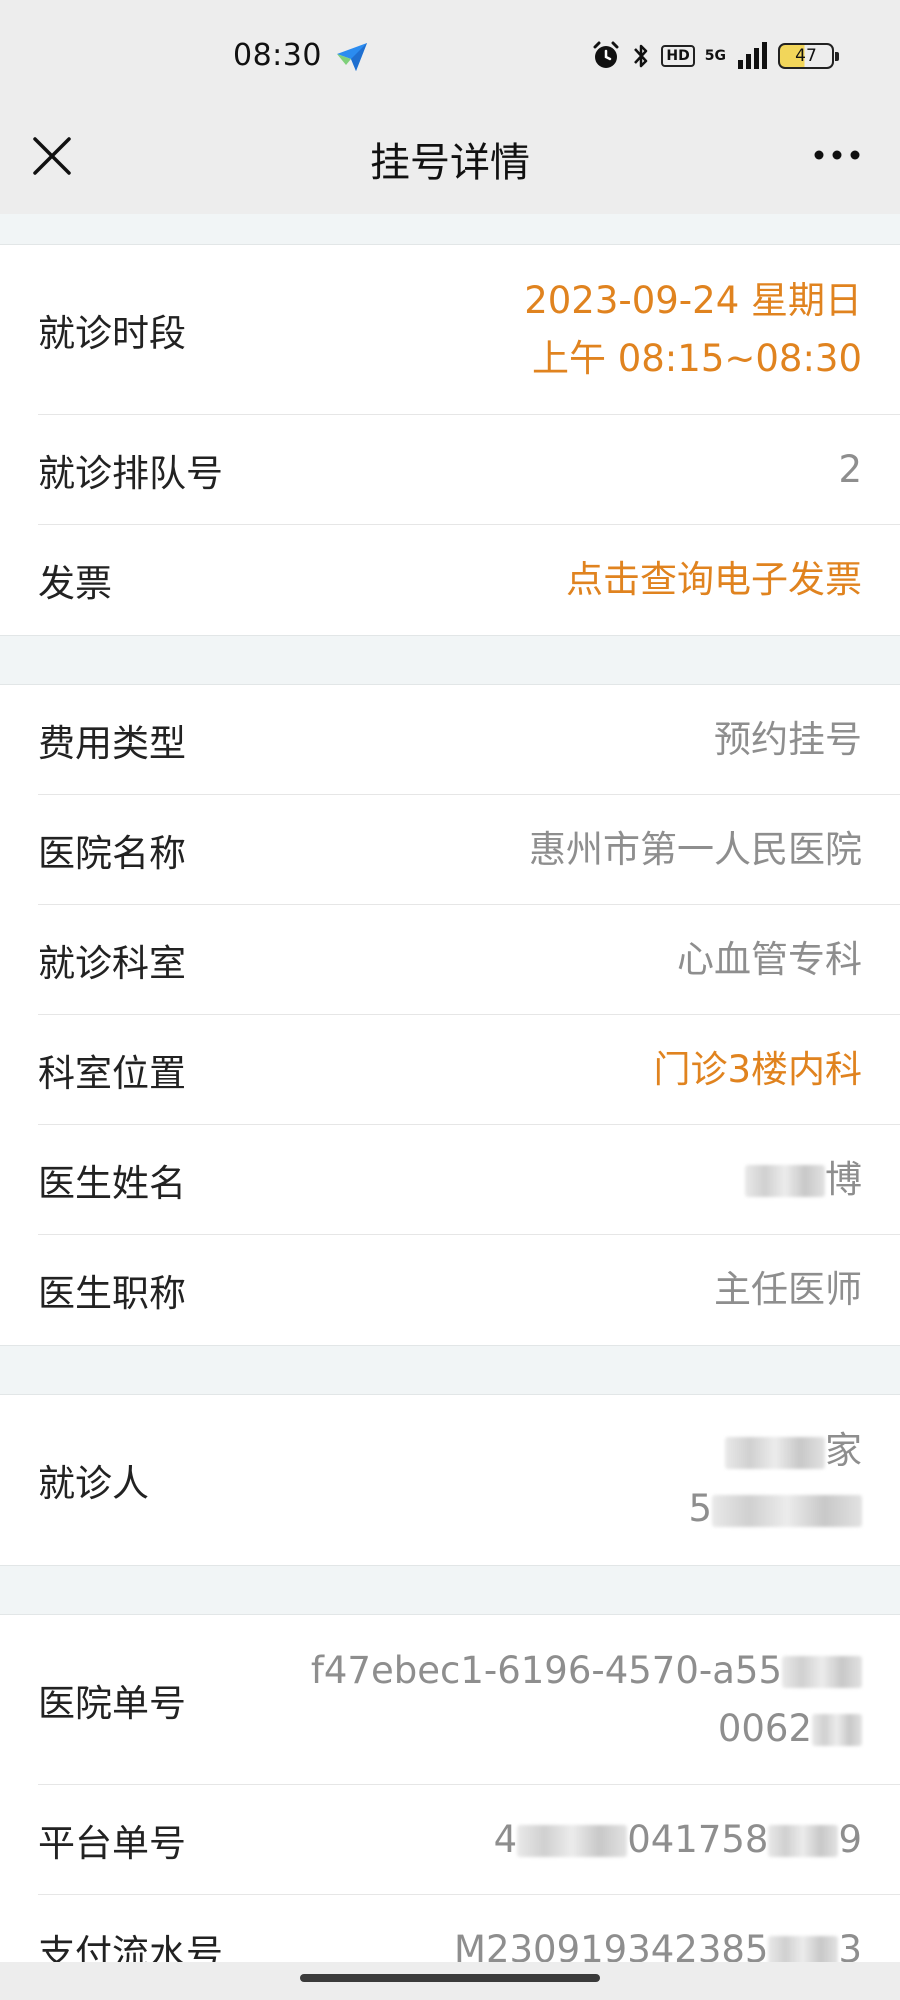 The width and height of the screenshot is (900, 2000). I want to click on doctor-name-value: 博, so click(803, 1180).